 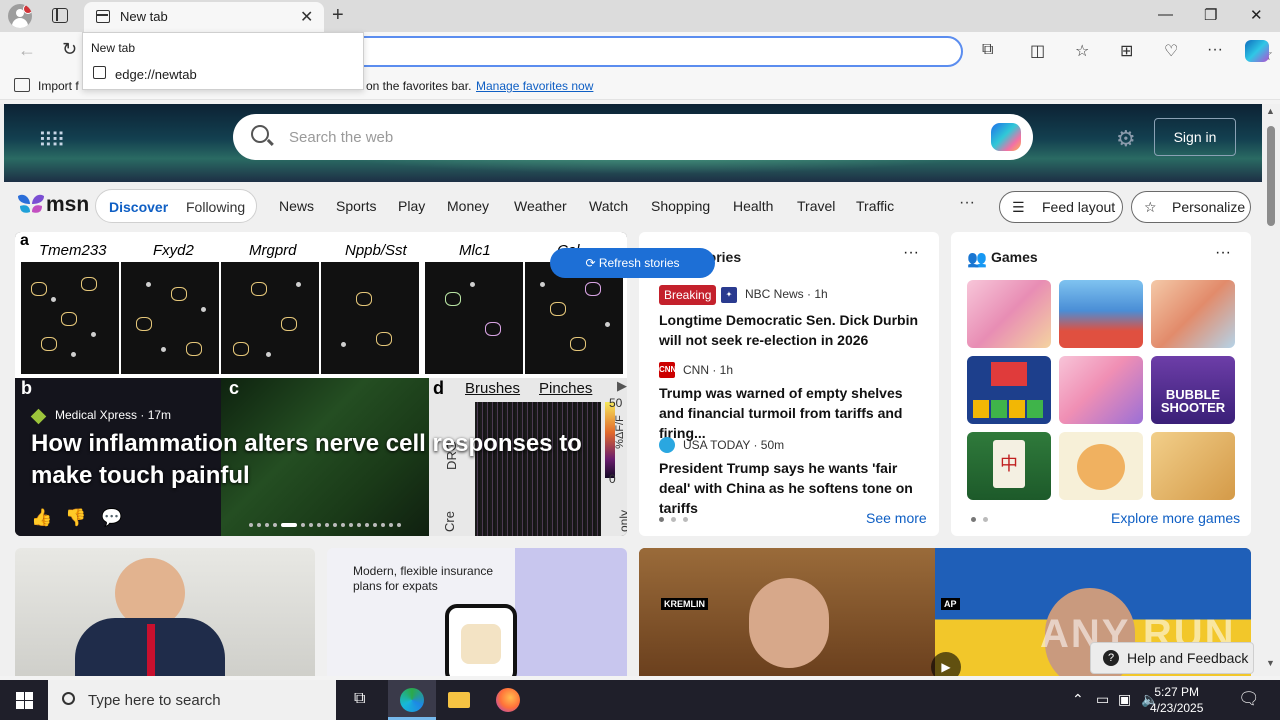 What do you see at coordinates (1165, 14) in the screenshot?
I see `minimize-button: —` at bounding box center [1165, 14].